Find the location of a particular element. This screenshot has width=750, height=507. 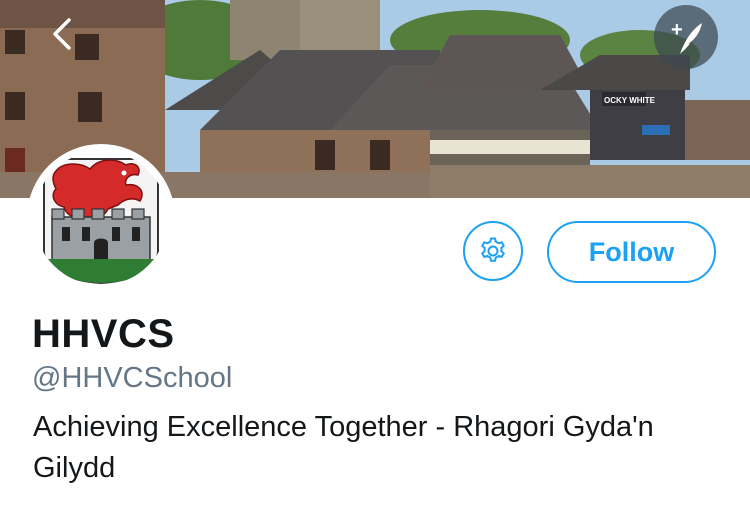

profile-display-name: HHVCS is located at coordinates (103, 334).